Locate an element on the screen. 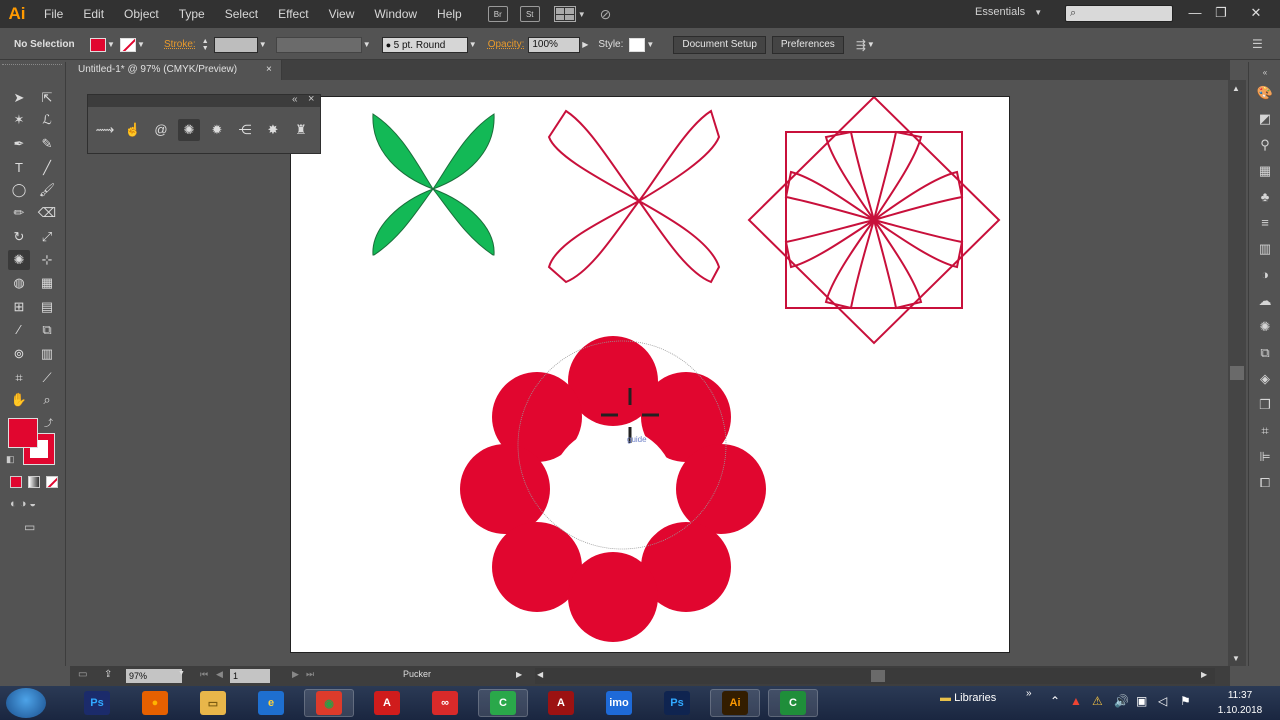 Image resolution: width=1280 pixels, height=720 pixels. stroke-label: Stroke: is located at coordinates (180, 44).